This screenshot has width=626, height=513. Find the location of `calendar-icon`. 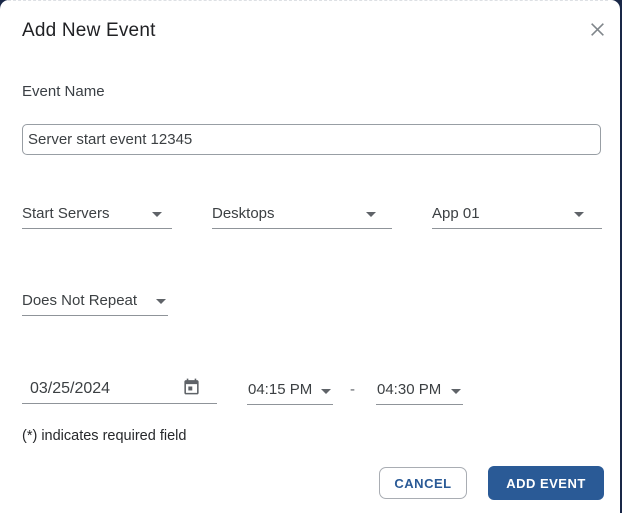

calendar-icon is located at coordinates (191, 386).